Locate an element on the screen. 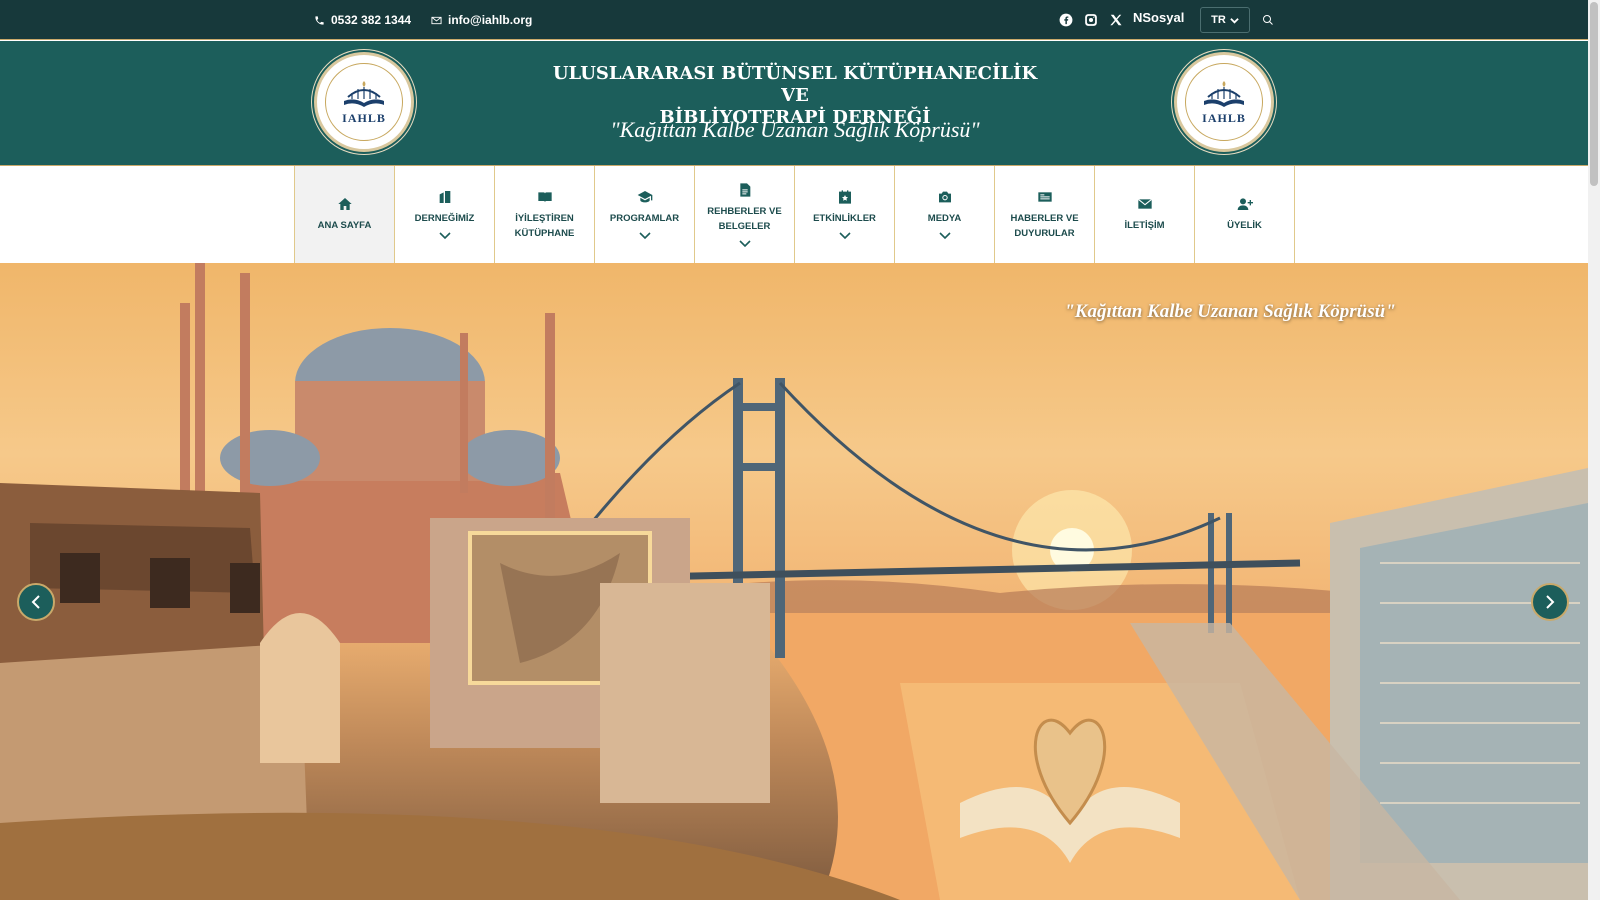 This screenshot has height=900, width=1600. nav-label: HABERLER VE DUYURULAR is located at coordinates (1044, 225).